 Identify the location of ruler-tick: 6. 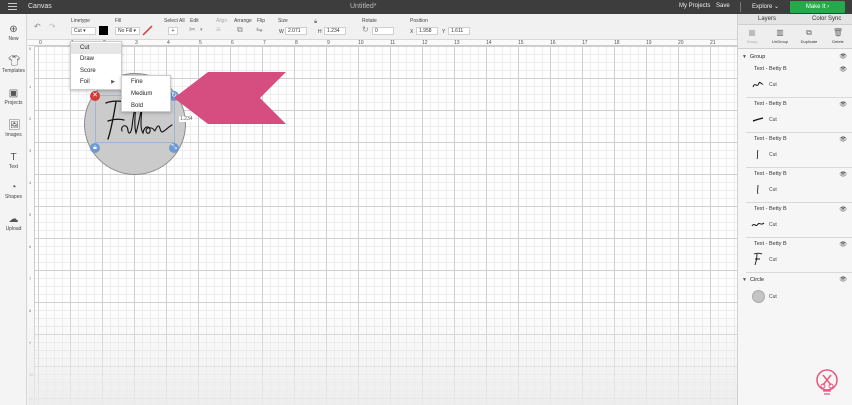
(232, 43).